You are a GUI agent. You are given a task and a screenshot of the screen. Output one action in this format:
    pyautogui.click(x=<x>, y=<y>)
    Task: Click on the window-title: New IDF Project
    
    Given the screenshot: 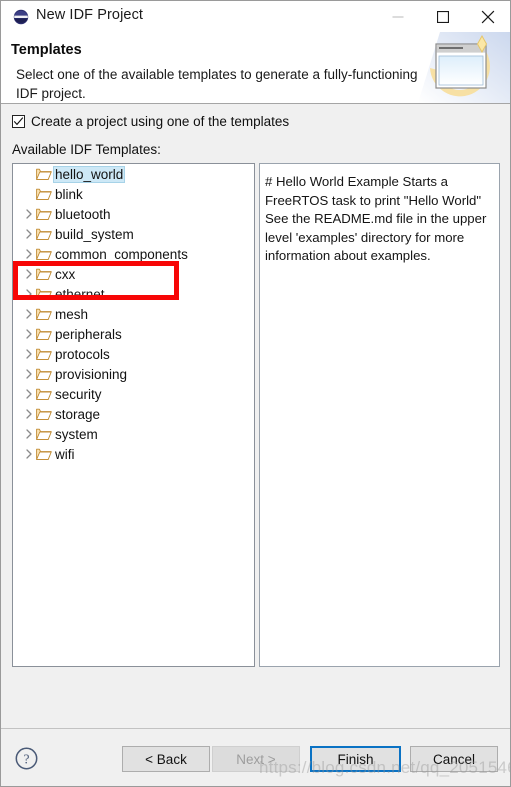 What is the action you would take?
    pyautogui.click(x=90, y=15)
    